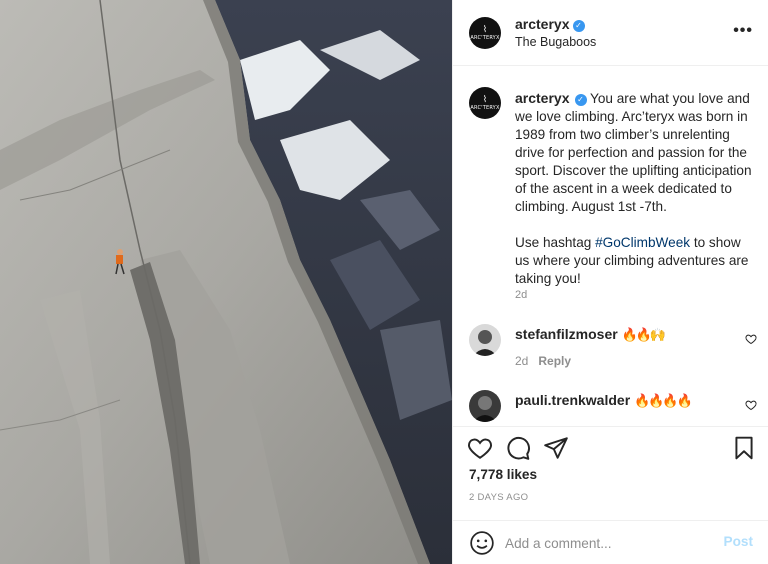  Describe the element at coordinates (643, 334) in the screenshot. I see `comment-body: 🔥🔥🙌` at that location.